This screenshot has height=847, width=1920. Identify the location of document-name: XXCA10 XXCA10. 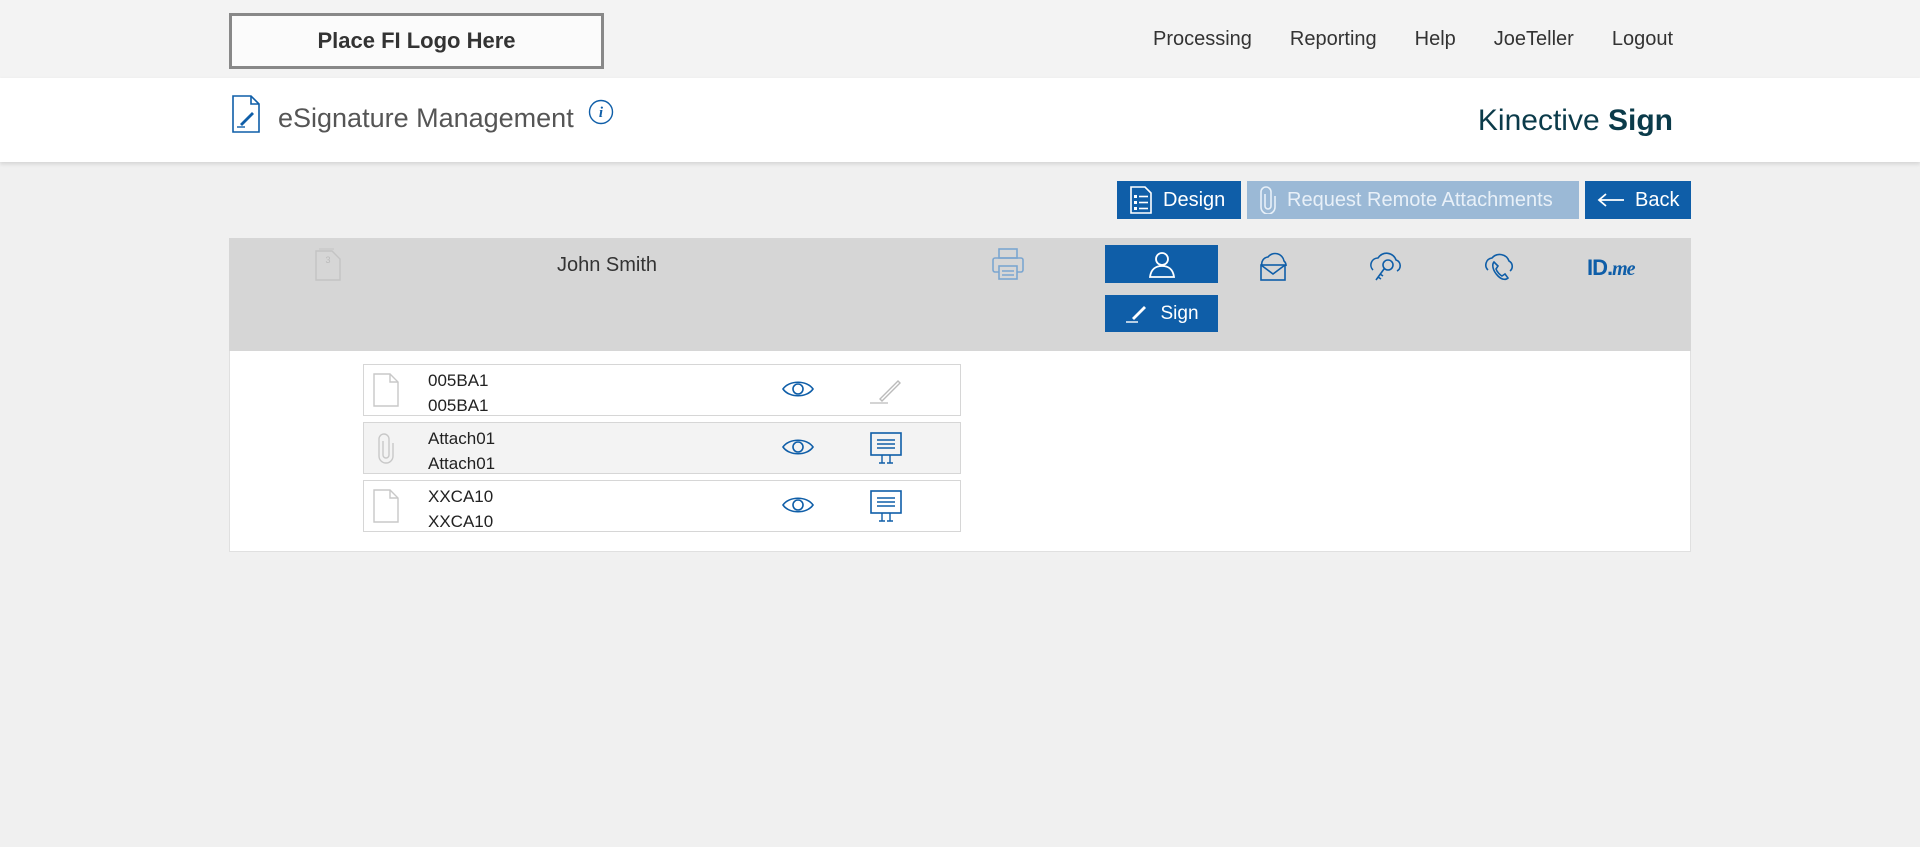
(460, 509).